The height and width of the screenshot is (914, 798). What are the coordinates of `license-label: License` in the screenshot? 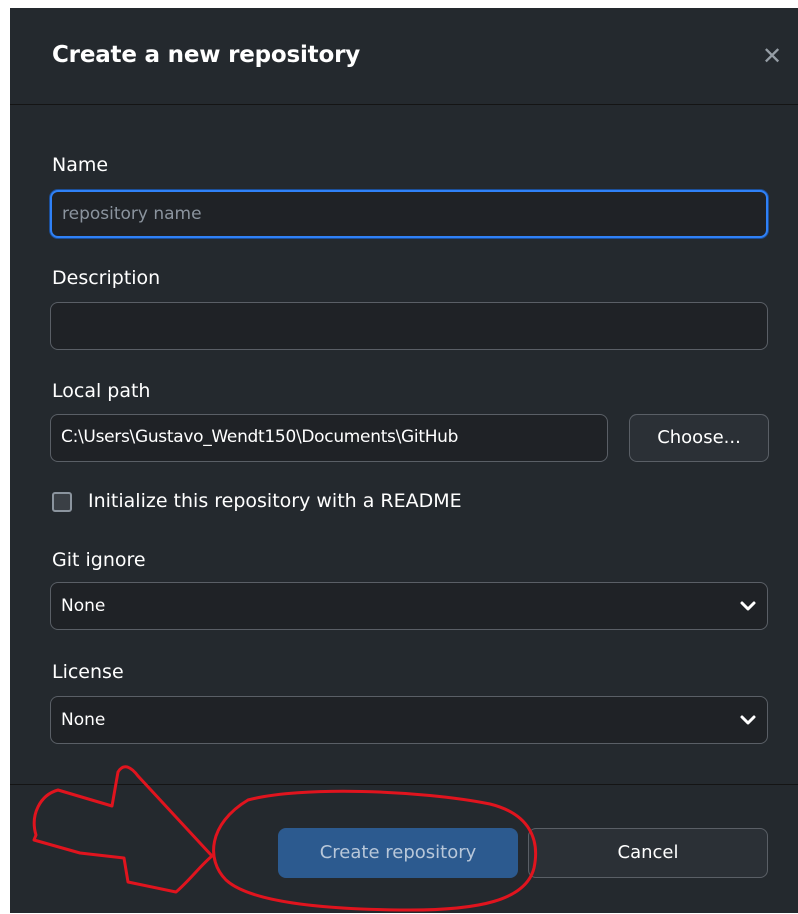 It's located at (88, 672).